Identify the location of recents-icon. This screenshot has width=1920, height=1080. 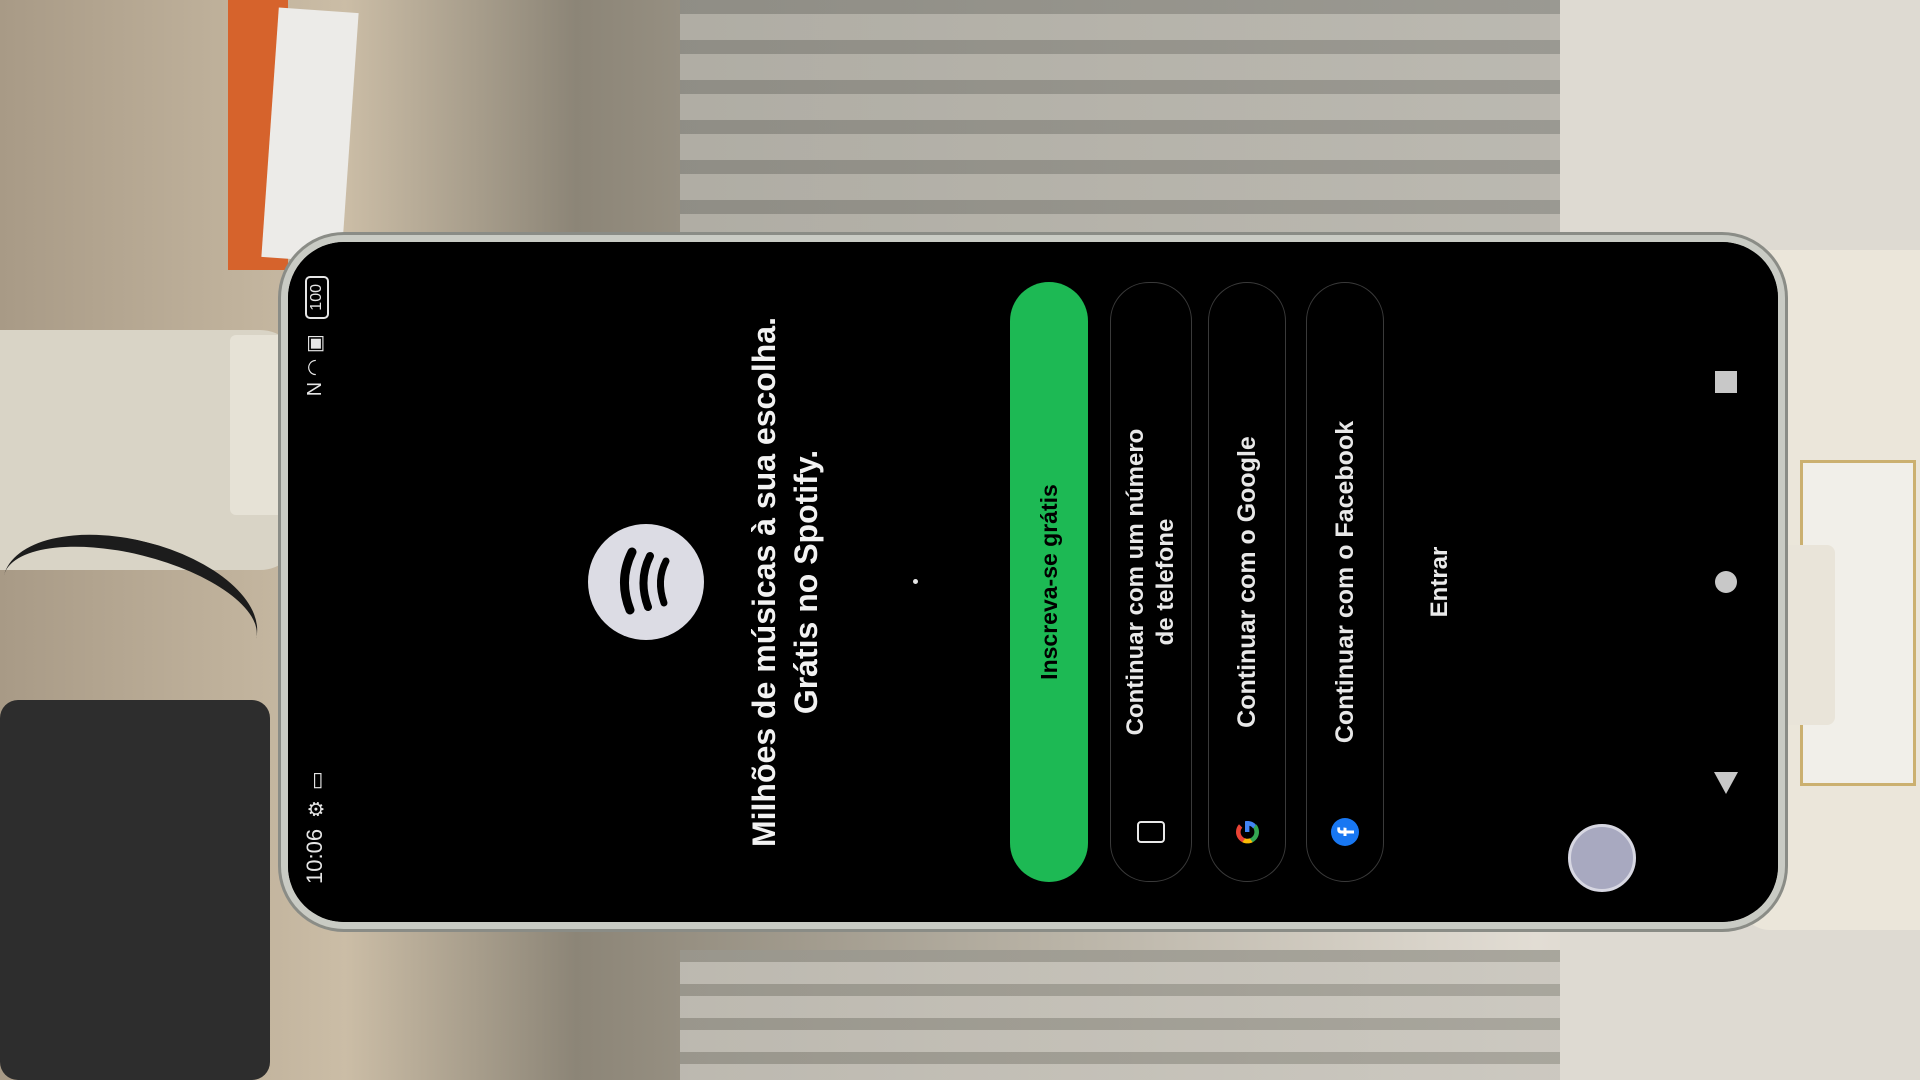
(1726, 382).